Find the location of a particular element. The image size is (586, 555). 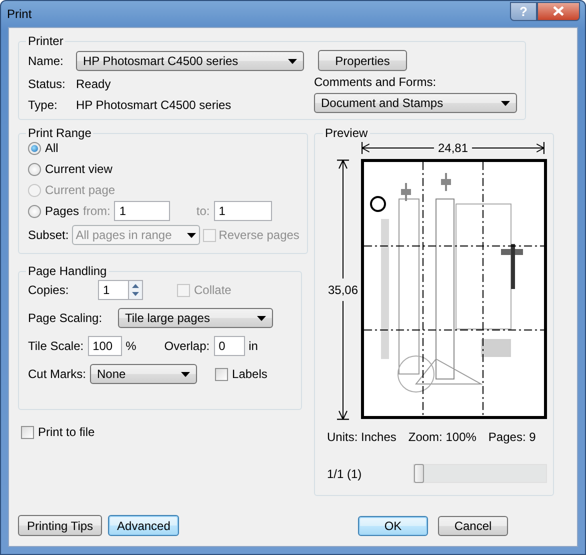

zoom-info: Zoom: 100% is located at coordinates (442, 437).